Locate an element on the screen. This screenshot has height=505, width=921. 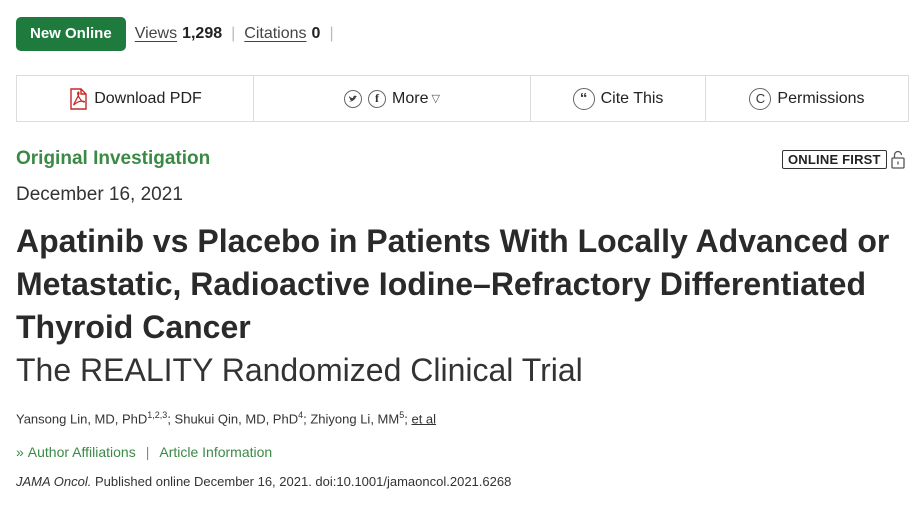
permissions-button: C Permissions is located at coordinates (807, 98).